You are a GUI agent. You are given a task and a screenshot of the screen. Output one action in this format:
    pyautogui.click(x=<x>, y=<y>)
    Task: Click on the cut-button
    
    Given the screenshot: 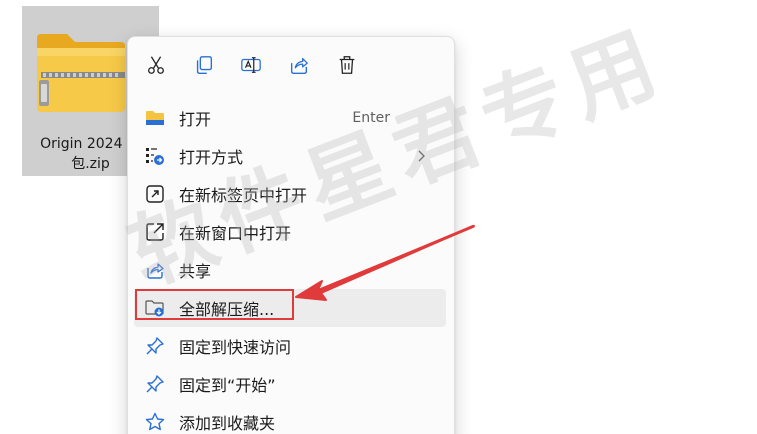 What is the action you would take?
    pyautogui.click(x=156, y=65)
    